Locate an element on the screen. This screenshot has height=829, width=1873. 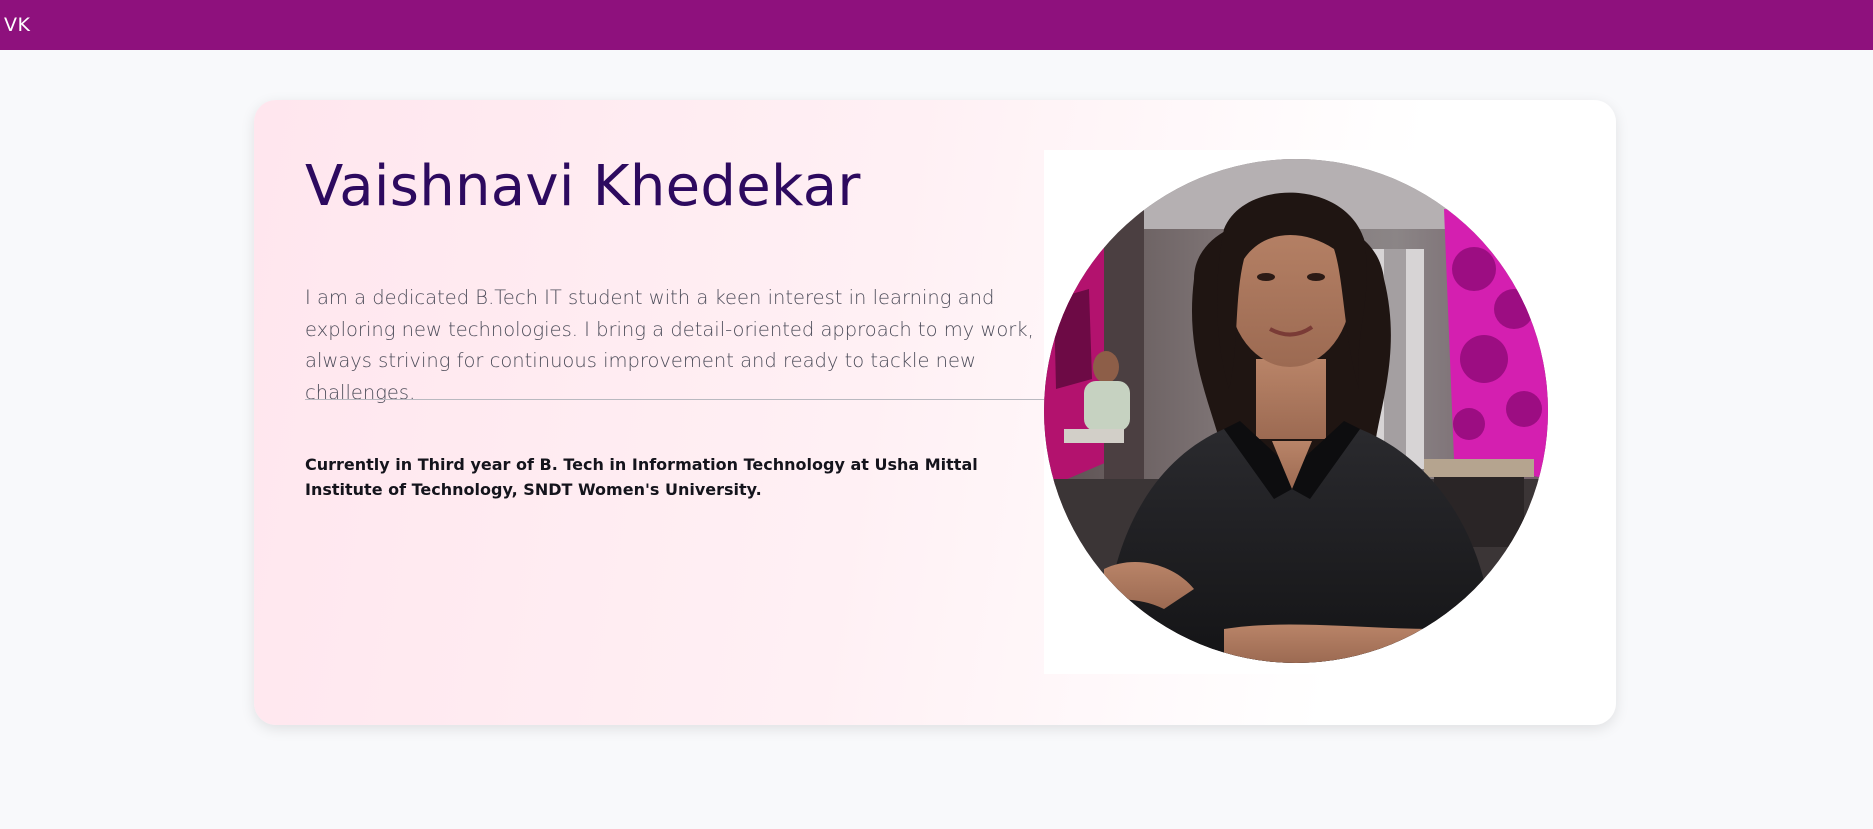
section-divider is located at coordinates (675, 399).